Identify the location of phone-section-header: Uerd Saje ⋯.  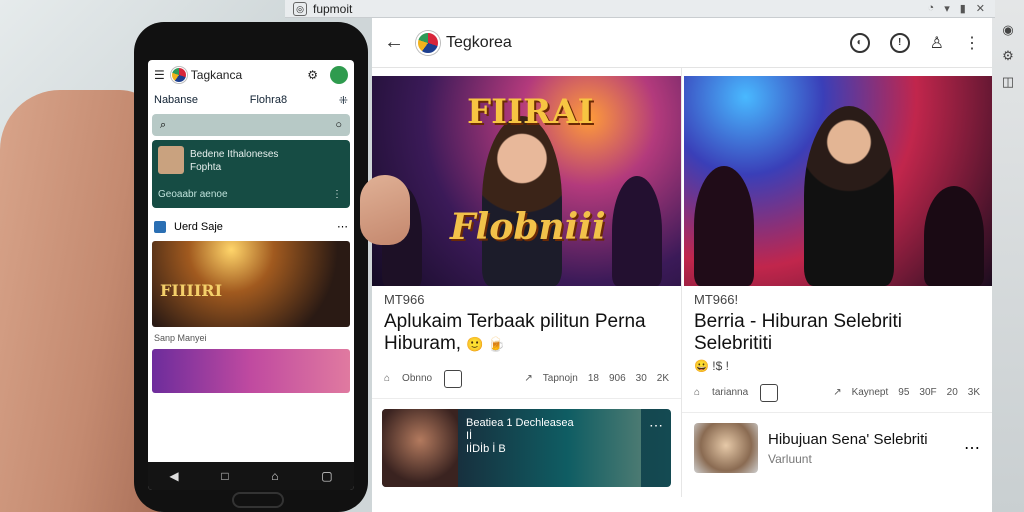
(251, 226).